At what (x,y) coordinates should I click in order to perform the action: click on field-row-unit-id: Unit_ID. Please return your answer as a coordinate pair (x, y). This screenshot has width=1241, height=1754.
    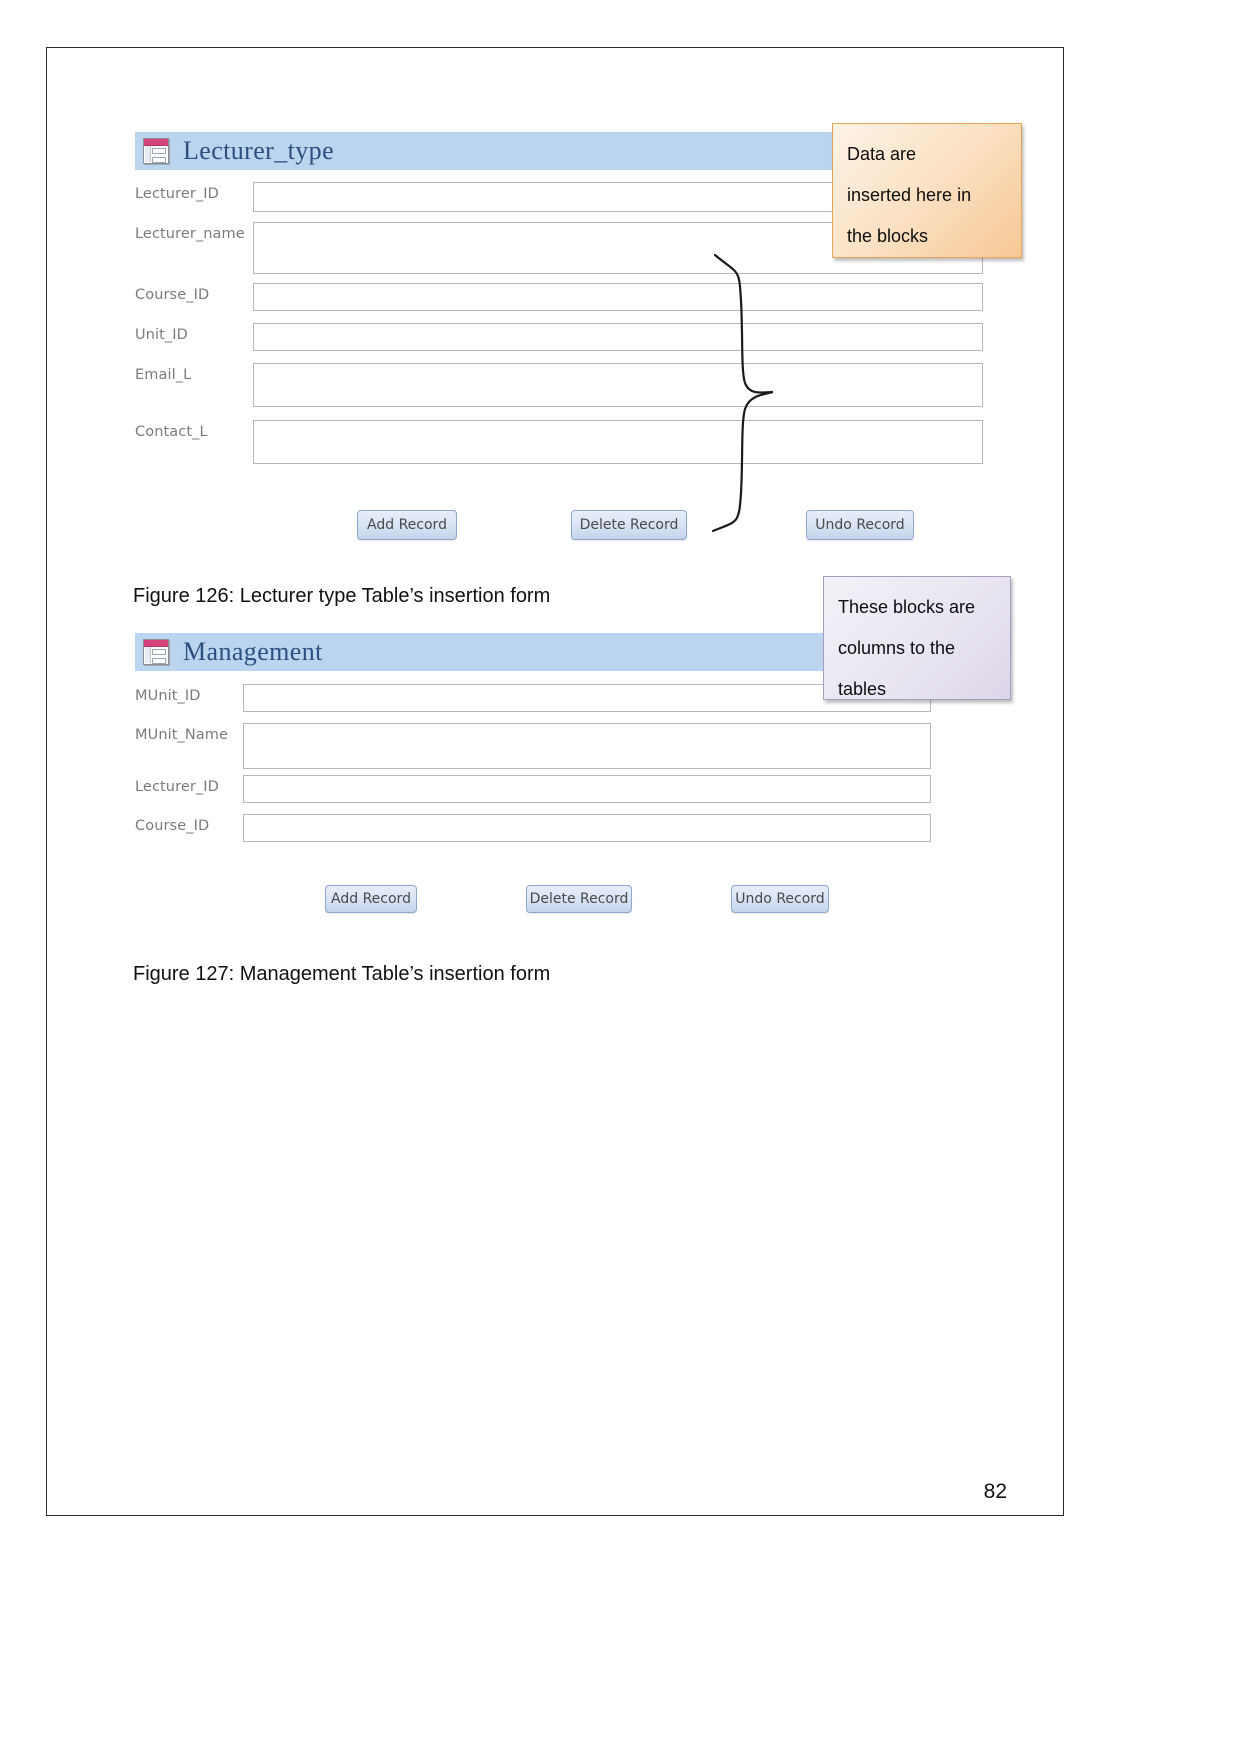
    Looking at the image, I should click on (564, 337).